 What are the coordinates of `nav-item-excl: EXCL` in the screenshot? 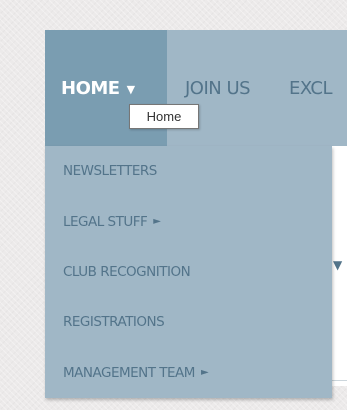 It's located at (311, 88).